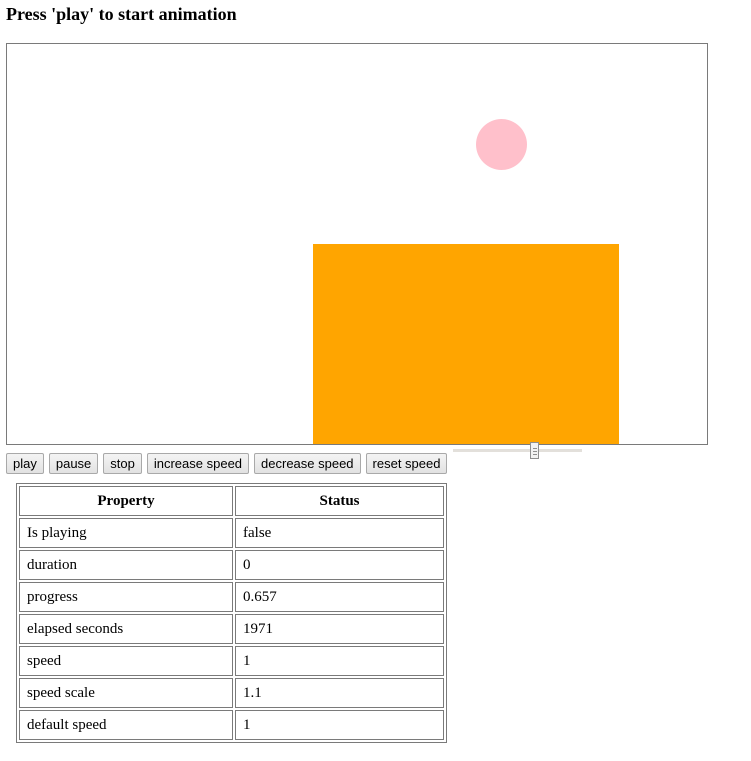  What do you see at coordinates (121, 14) in the screenshot?
I see `page-title: Press 'play' to start animation` at bounding box center [121, 14].